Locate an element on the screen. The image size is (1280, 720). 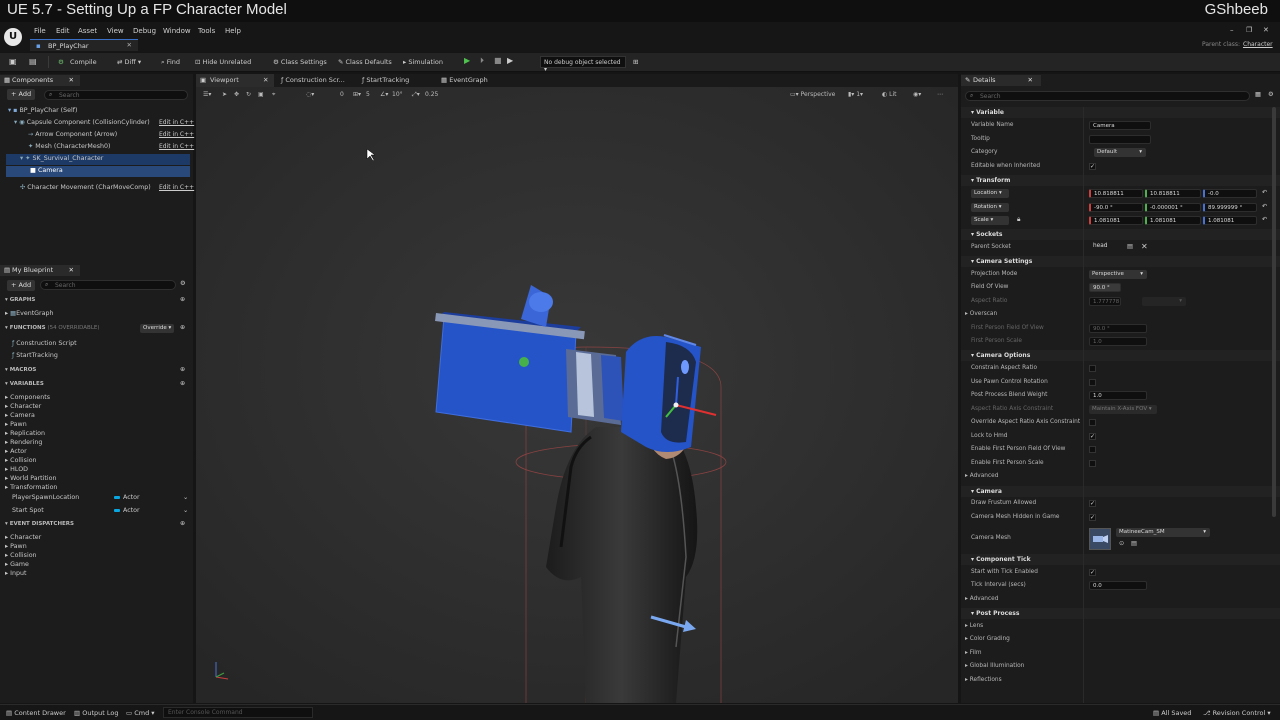
post-process-lens: ▸ Lens is located at coordinates (974, 626).